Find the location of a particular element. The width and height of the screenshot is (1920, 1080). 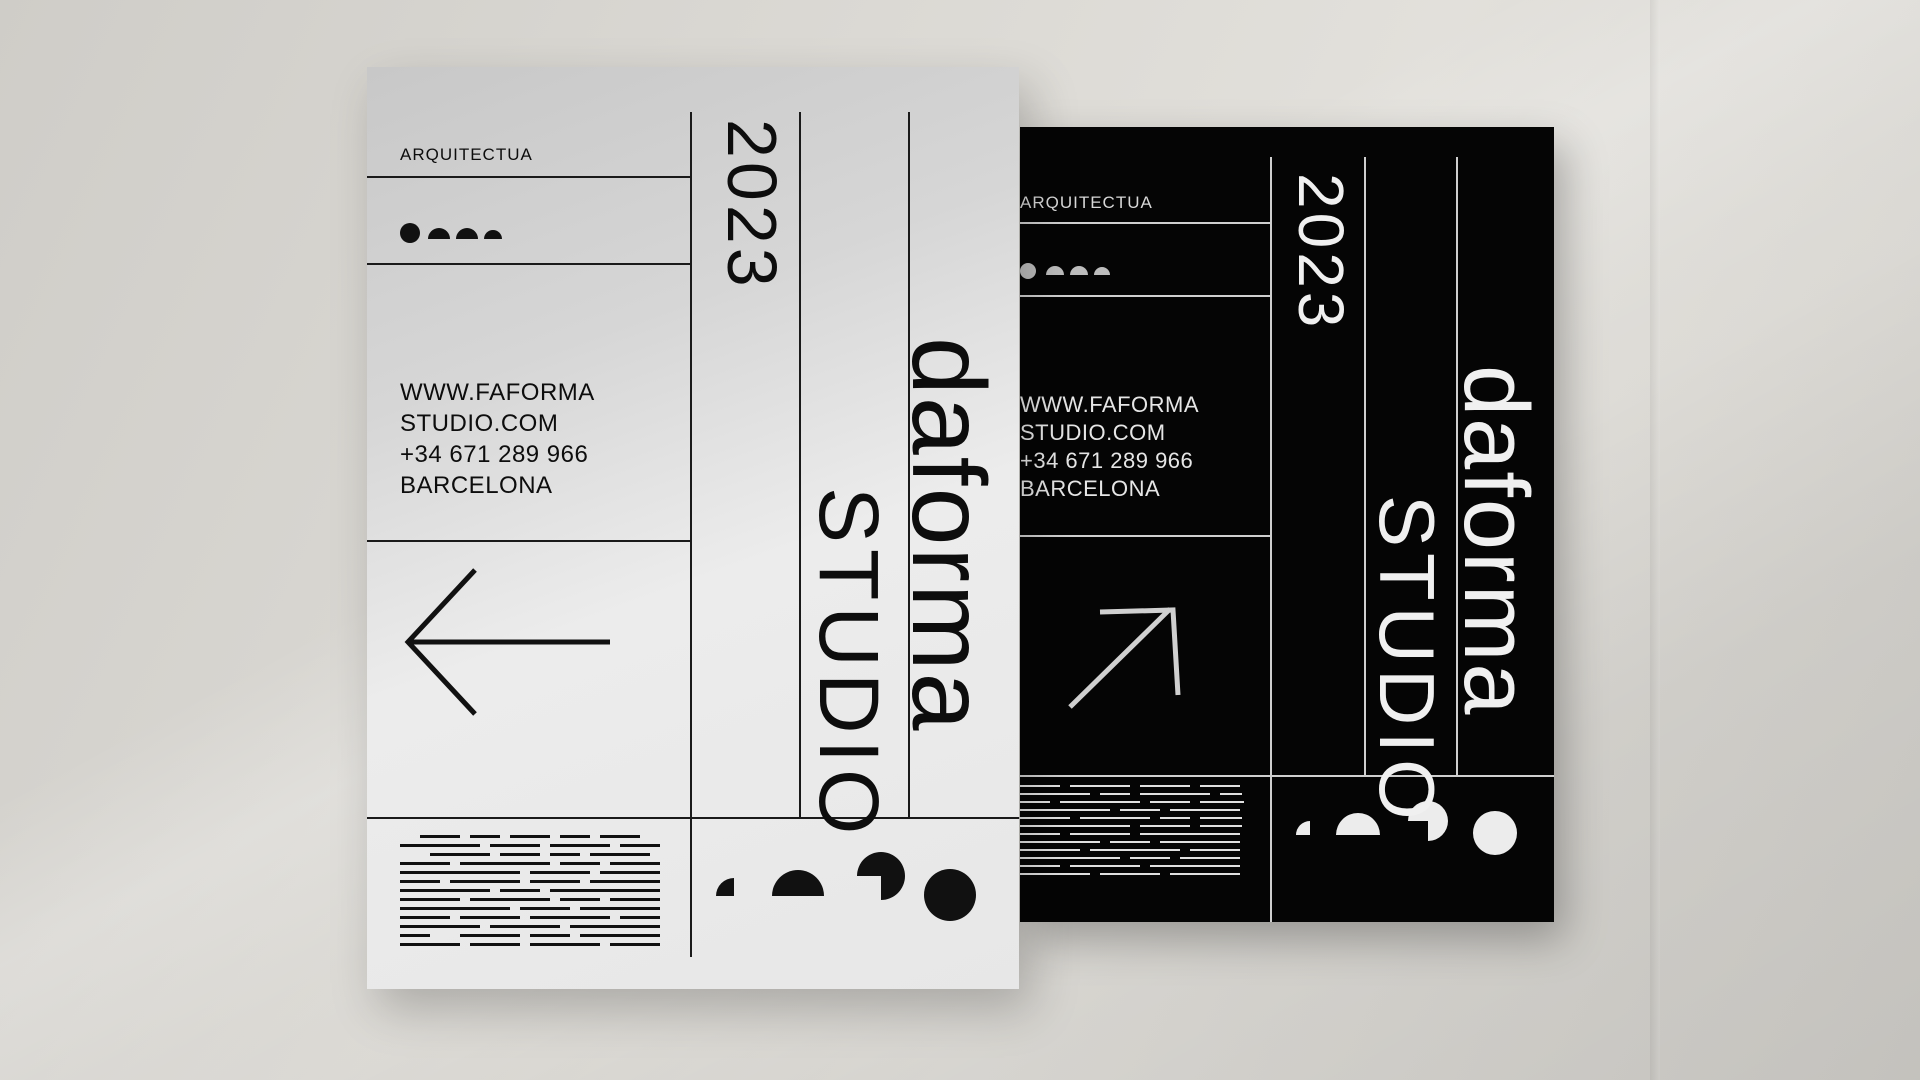

shape-glyphs-large is located at coordinates (846, 886).